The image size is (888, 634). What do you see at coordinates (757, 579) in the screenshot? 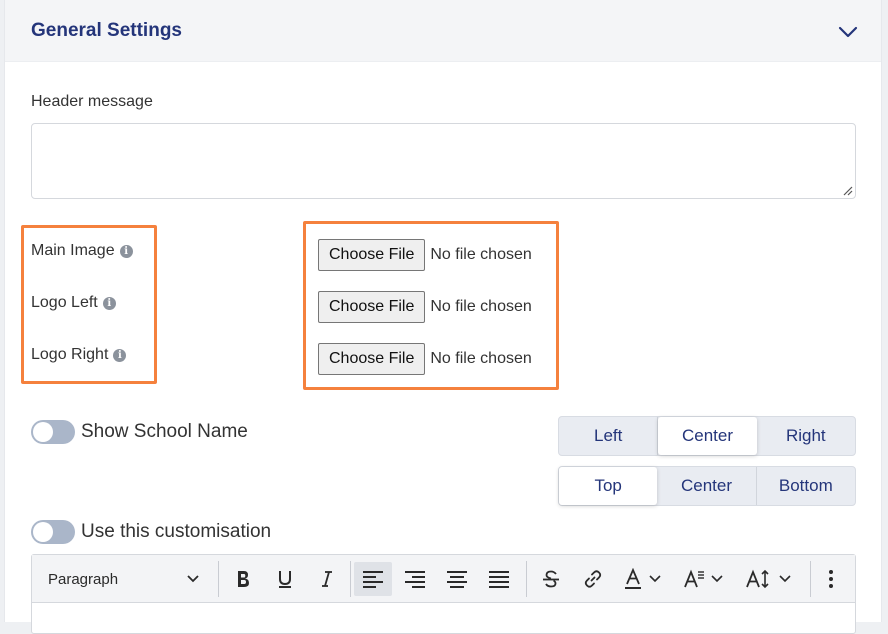
I see `font-size-icon` at bounding box center [757, 579].